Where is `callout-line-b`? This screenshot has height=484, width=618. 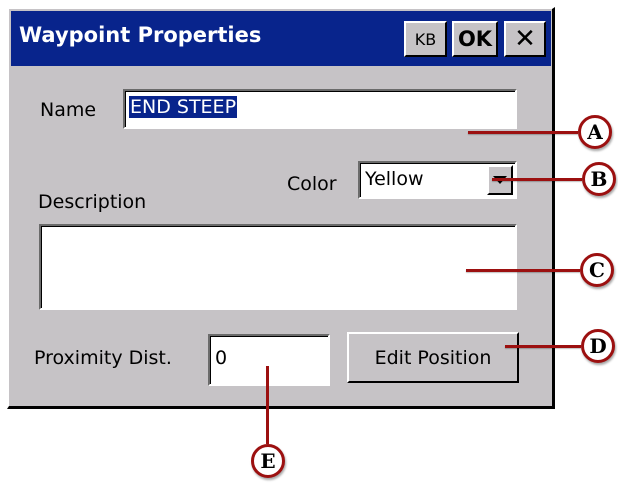 callout-line-b is located at coordinates (537, 179).